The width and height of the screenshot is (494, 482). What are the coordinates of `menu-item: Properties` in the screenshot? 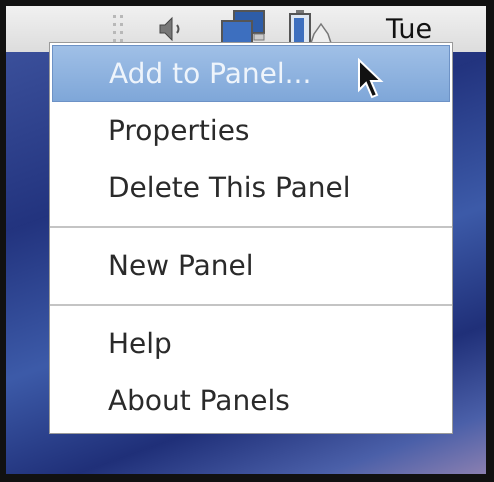 It's located at (251, 130).